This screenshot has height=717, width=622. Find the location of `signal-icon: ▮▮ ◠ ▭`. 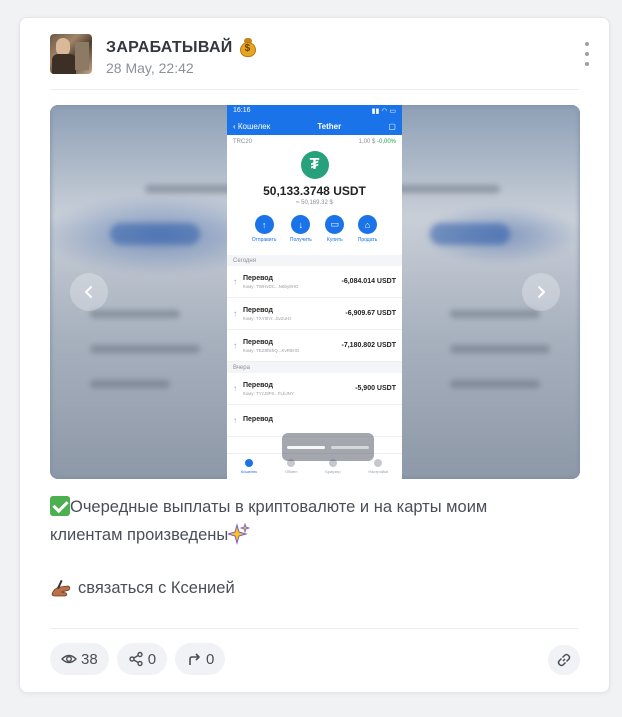

signal-icon: ▮▮ ◠ ▭ is located at coordinates (383, 111).